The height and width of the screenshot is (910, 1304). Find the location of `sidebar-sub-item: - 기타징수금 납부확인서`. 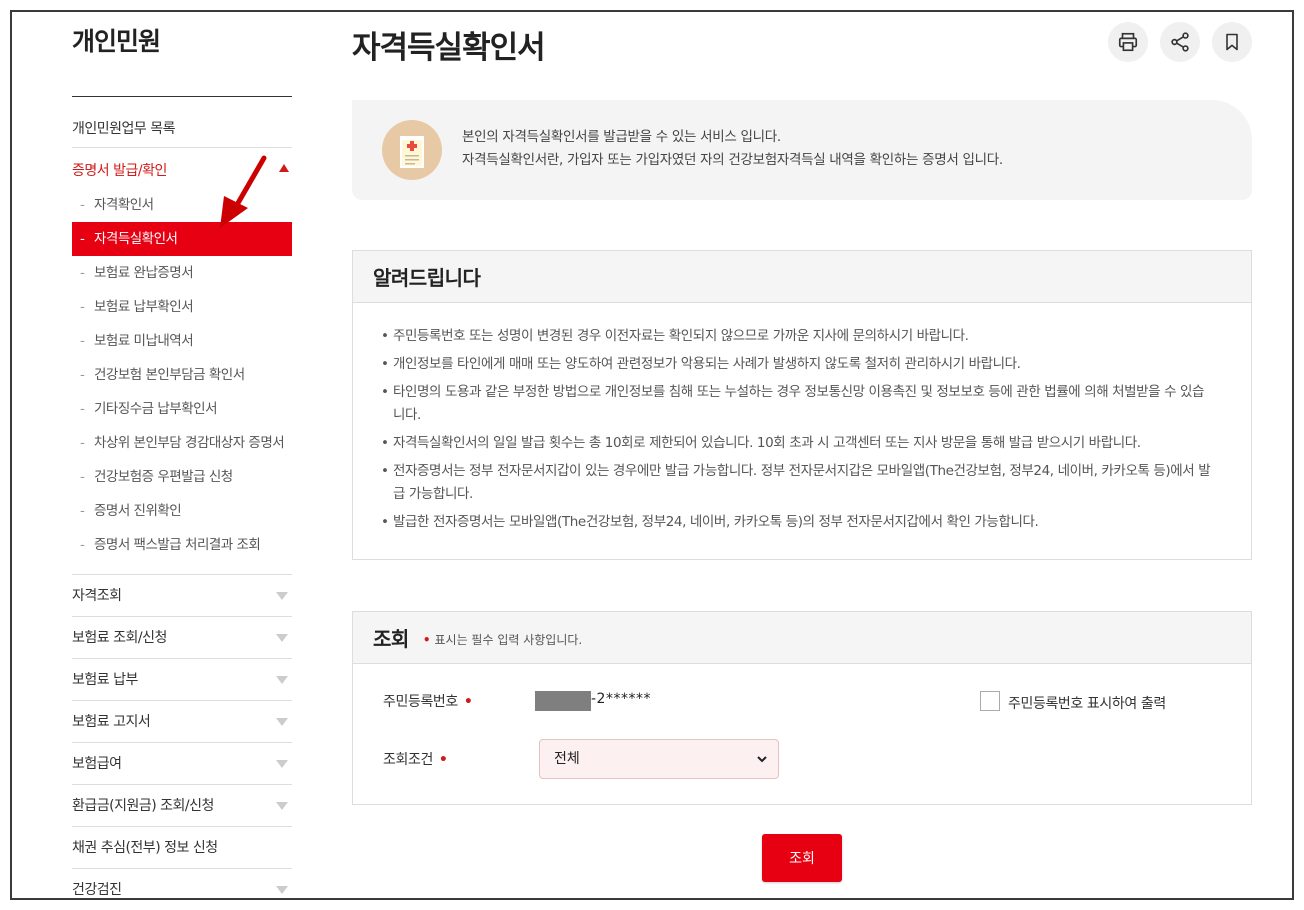

sidebar-sub-item: - 기타징수금 납부확인서 is located at coordinates (182, 409).